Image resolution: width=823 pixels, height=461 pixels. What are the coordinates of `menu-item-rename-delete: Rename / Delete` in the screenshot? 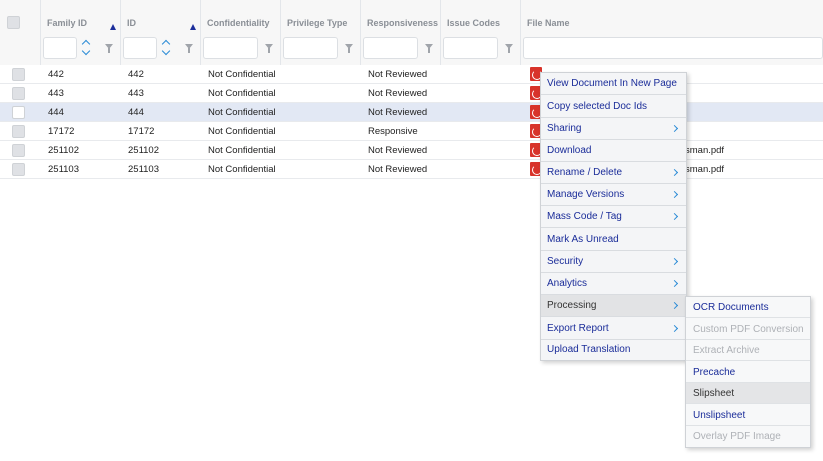 It's located at (613, 173).